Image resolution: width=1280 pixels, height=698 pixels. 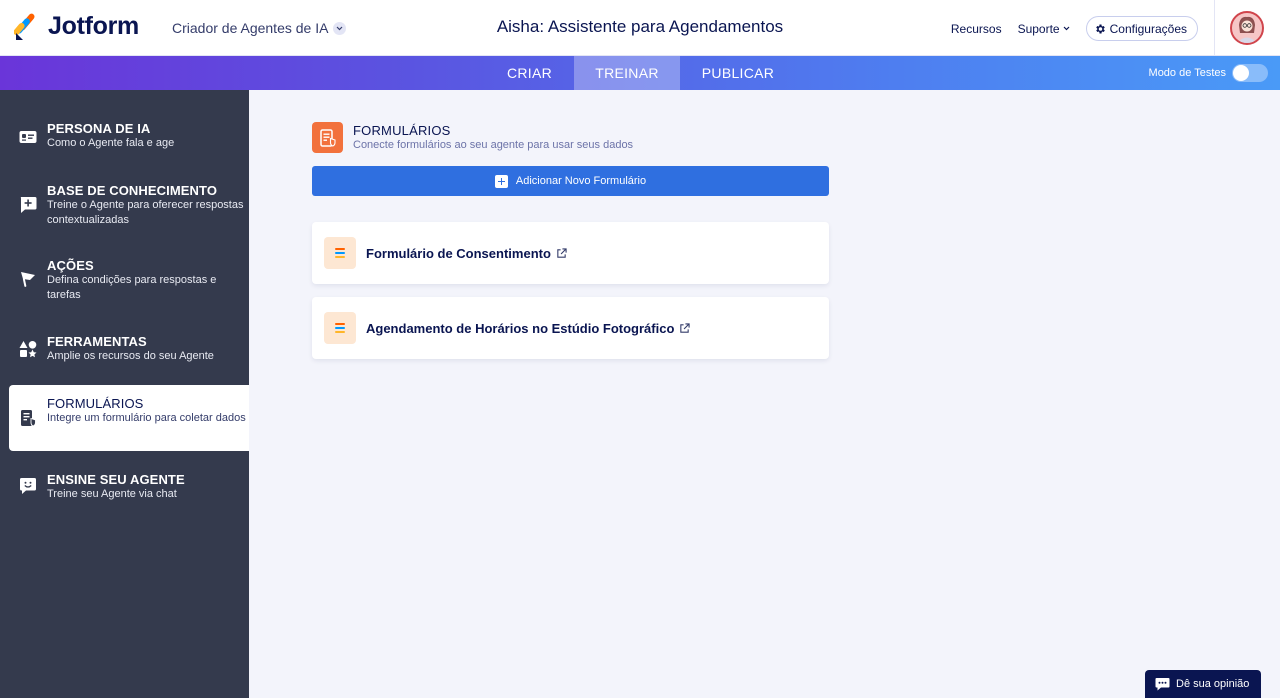 What do you see at coordinates (1074, 28) in the screenshot?
I see `header-nav: Recursos Suporte Configurações` at bounding box center [1074, 28].